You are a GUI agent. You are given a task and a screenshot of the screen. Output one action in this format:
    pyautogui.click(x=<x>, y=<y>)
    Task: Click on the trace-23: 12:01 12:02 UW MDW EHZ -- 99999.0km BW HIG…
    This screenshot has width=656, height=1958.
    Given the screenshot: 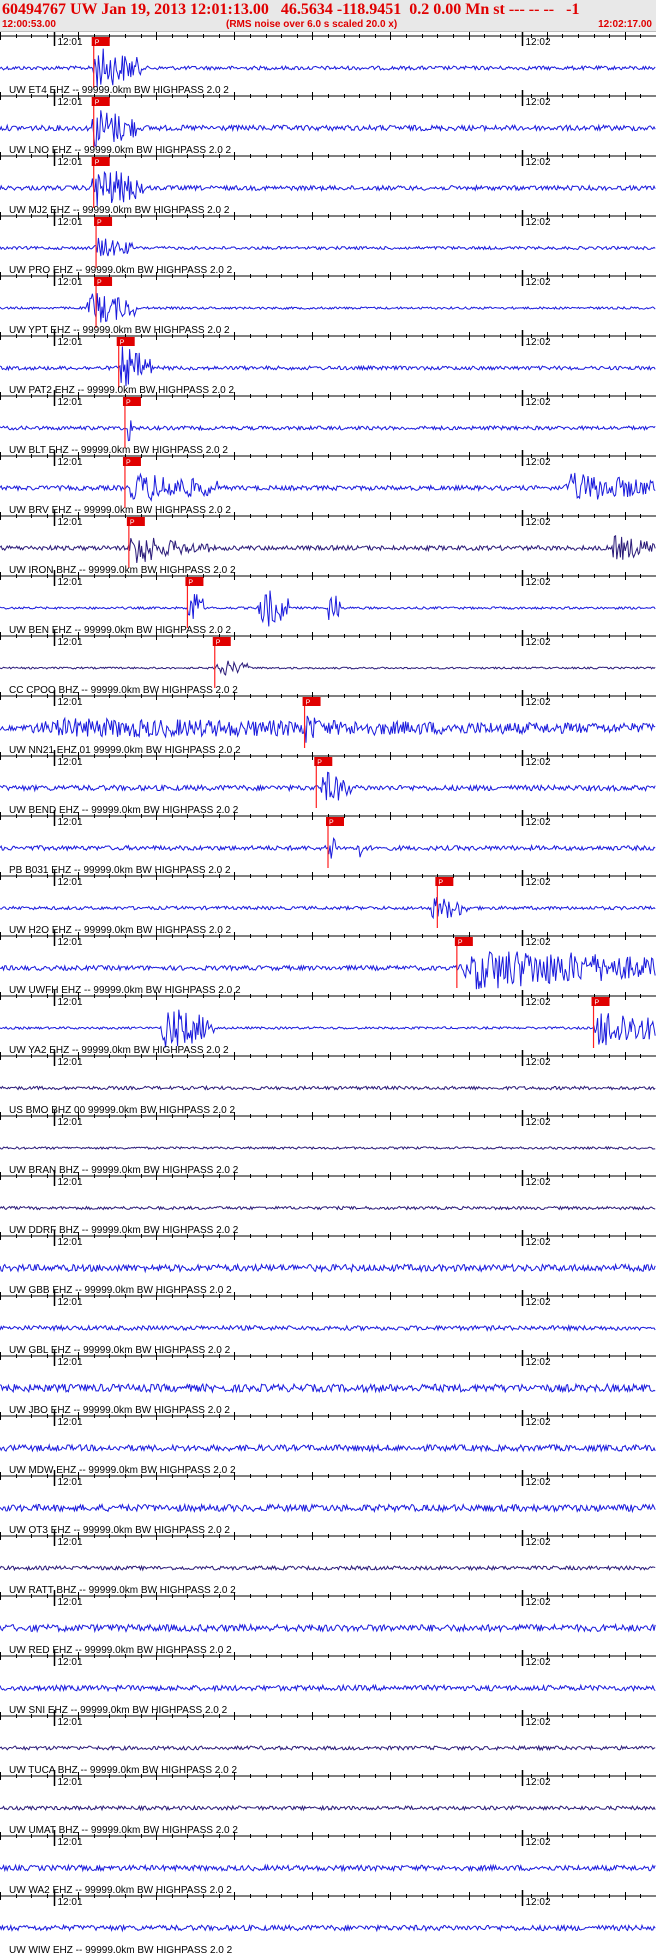 What is the action you would take?
    pyautogui.click(x=328, y=1443)
    